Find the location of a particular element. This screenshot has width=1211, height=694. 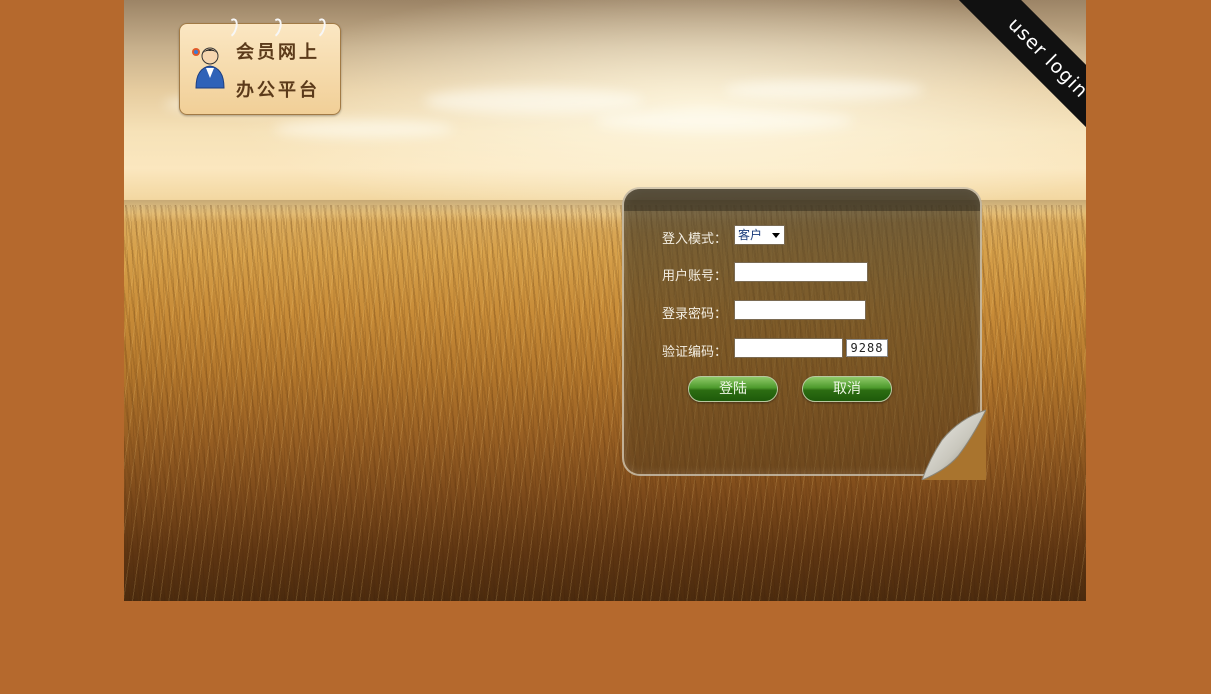

password-label: 登录密码： is located at coordinates (695, 314).